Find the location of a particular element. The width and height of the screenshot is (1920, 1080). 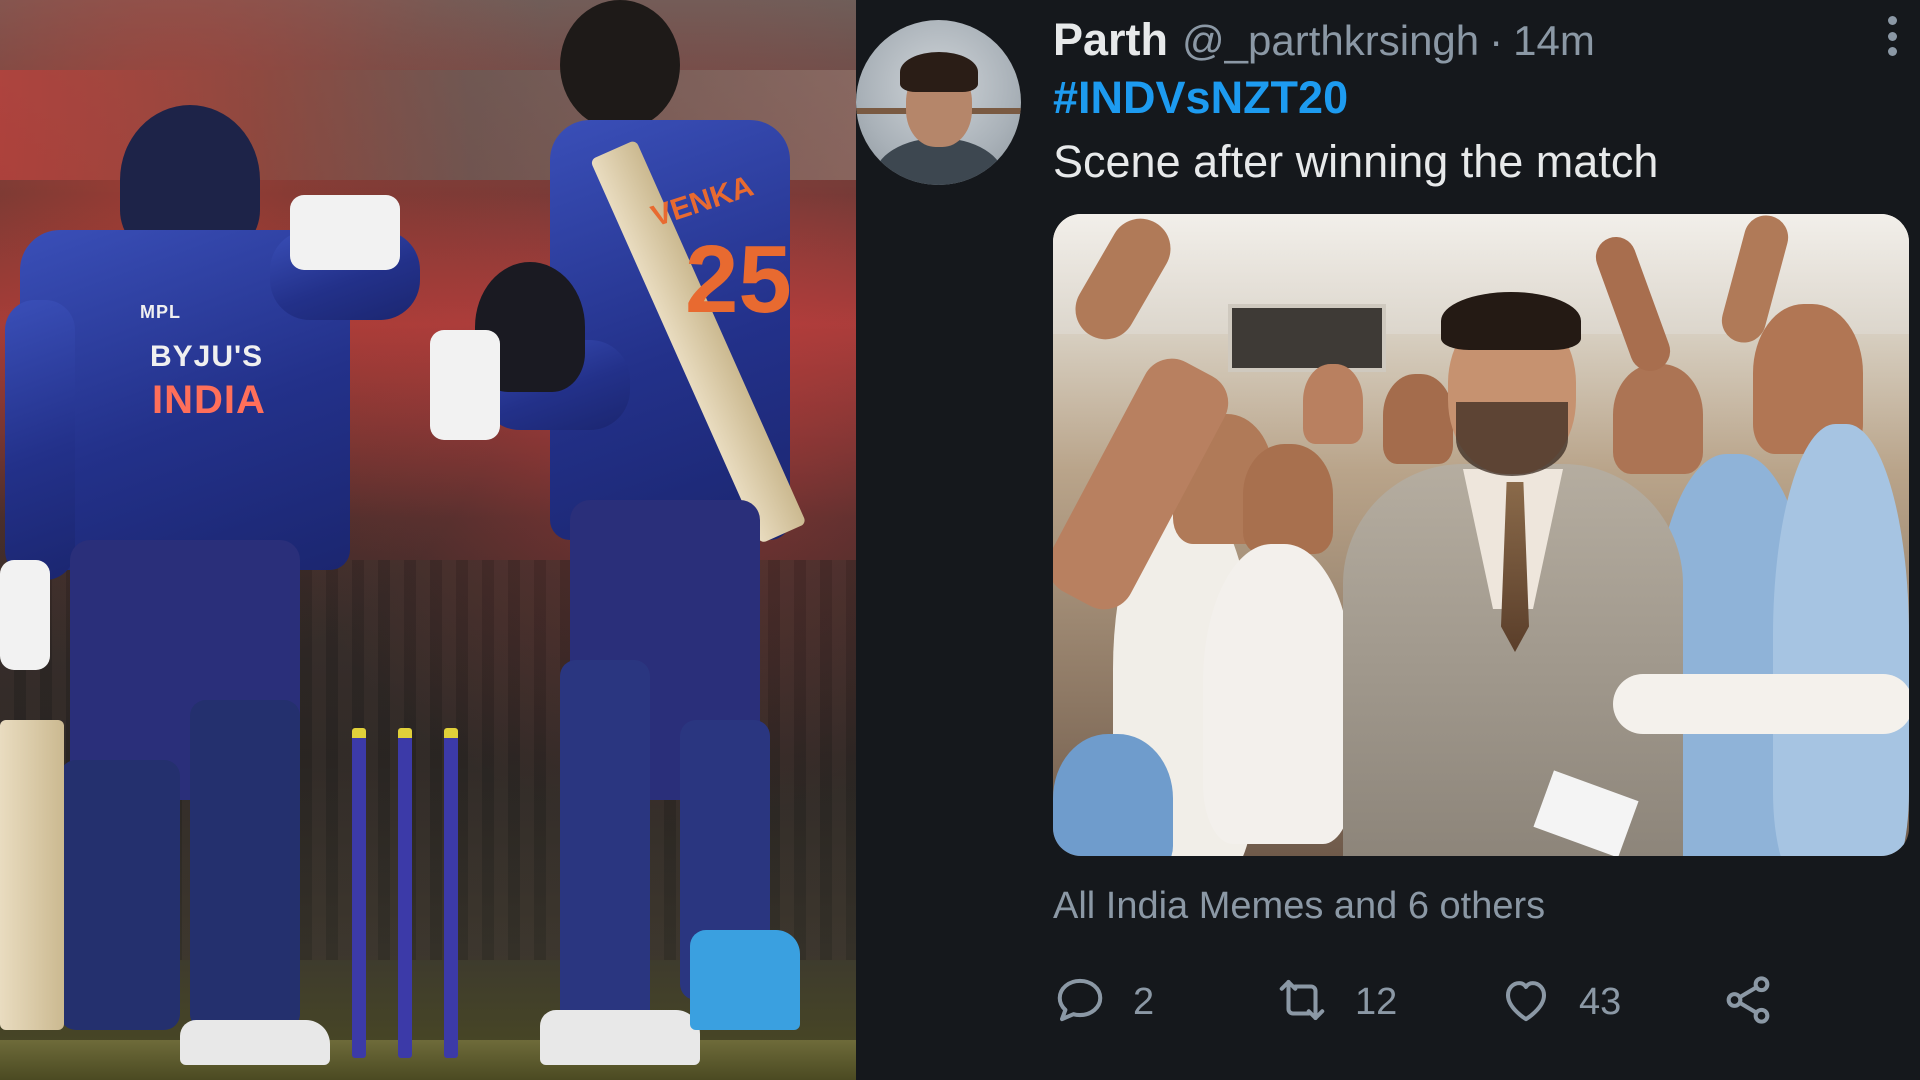

retweet-count: 12 is located at coordinates (1376, 1001).